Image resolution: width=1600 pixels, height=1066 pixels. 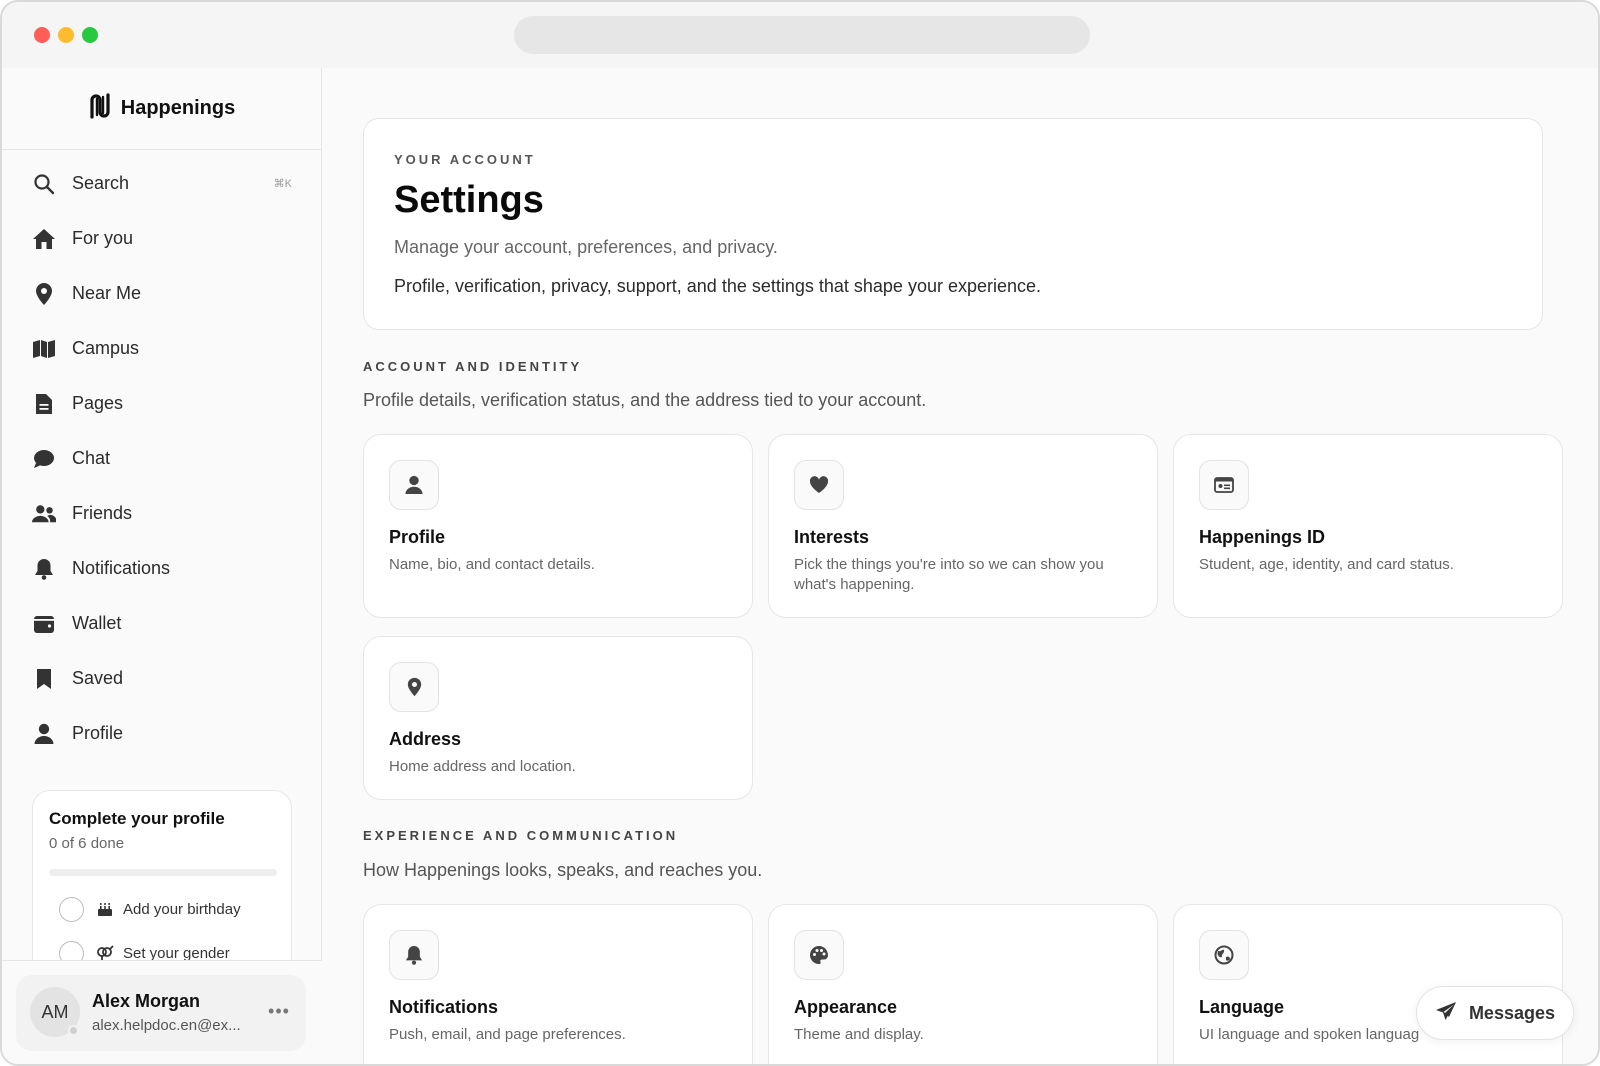 What do you see at coordinates (103, 238) in the screenshot?
I see `sidebar-item-label: For you` at bounding box center [103, 238].